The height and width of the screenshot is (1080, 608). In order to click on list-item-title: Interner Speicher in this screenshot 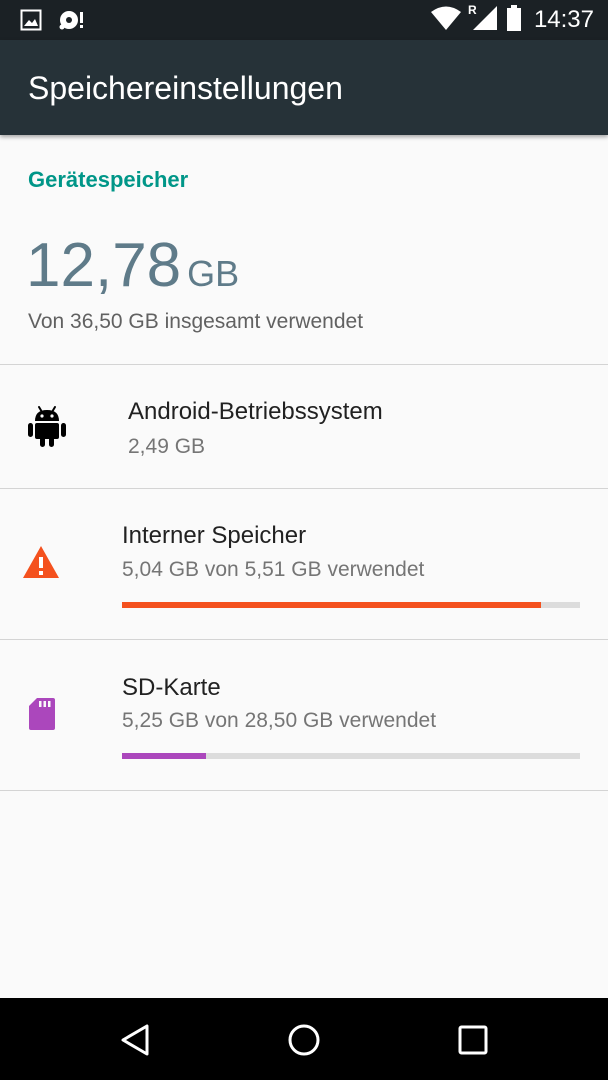, I will do `click(214, 535)`.